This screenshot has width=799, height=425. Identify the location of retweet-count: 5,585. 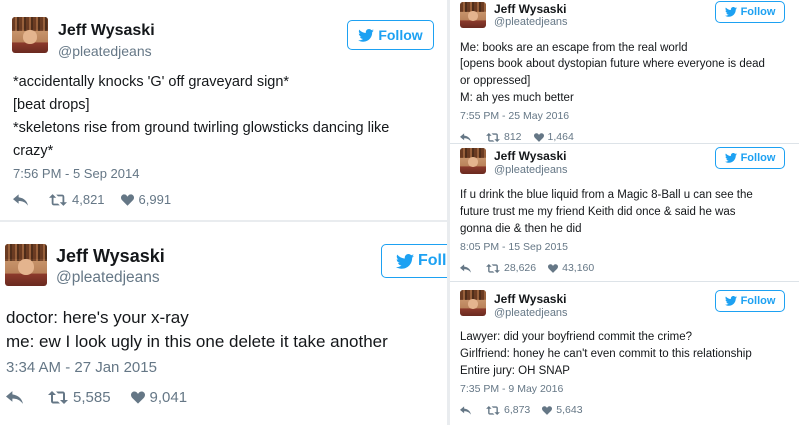
(92, 397).